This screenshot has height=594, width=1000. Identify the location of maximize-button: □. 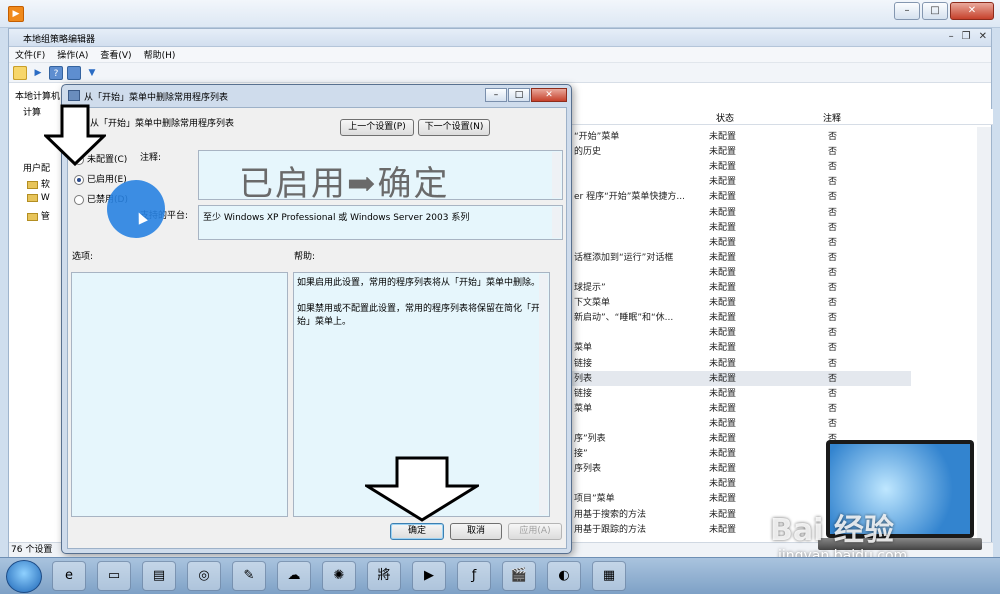
(935, 11).